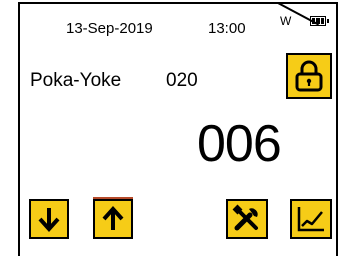 The height and width of the screenshot is (257, 356). I want to click on up-button, so click(113, 219).